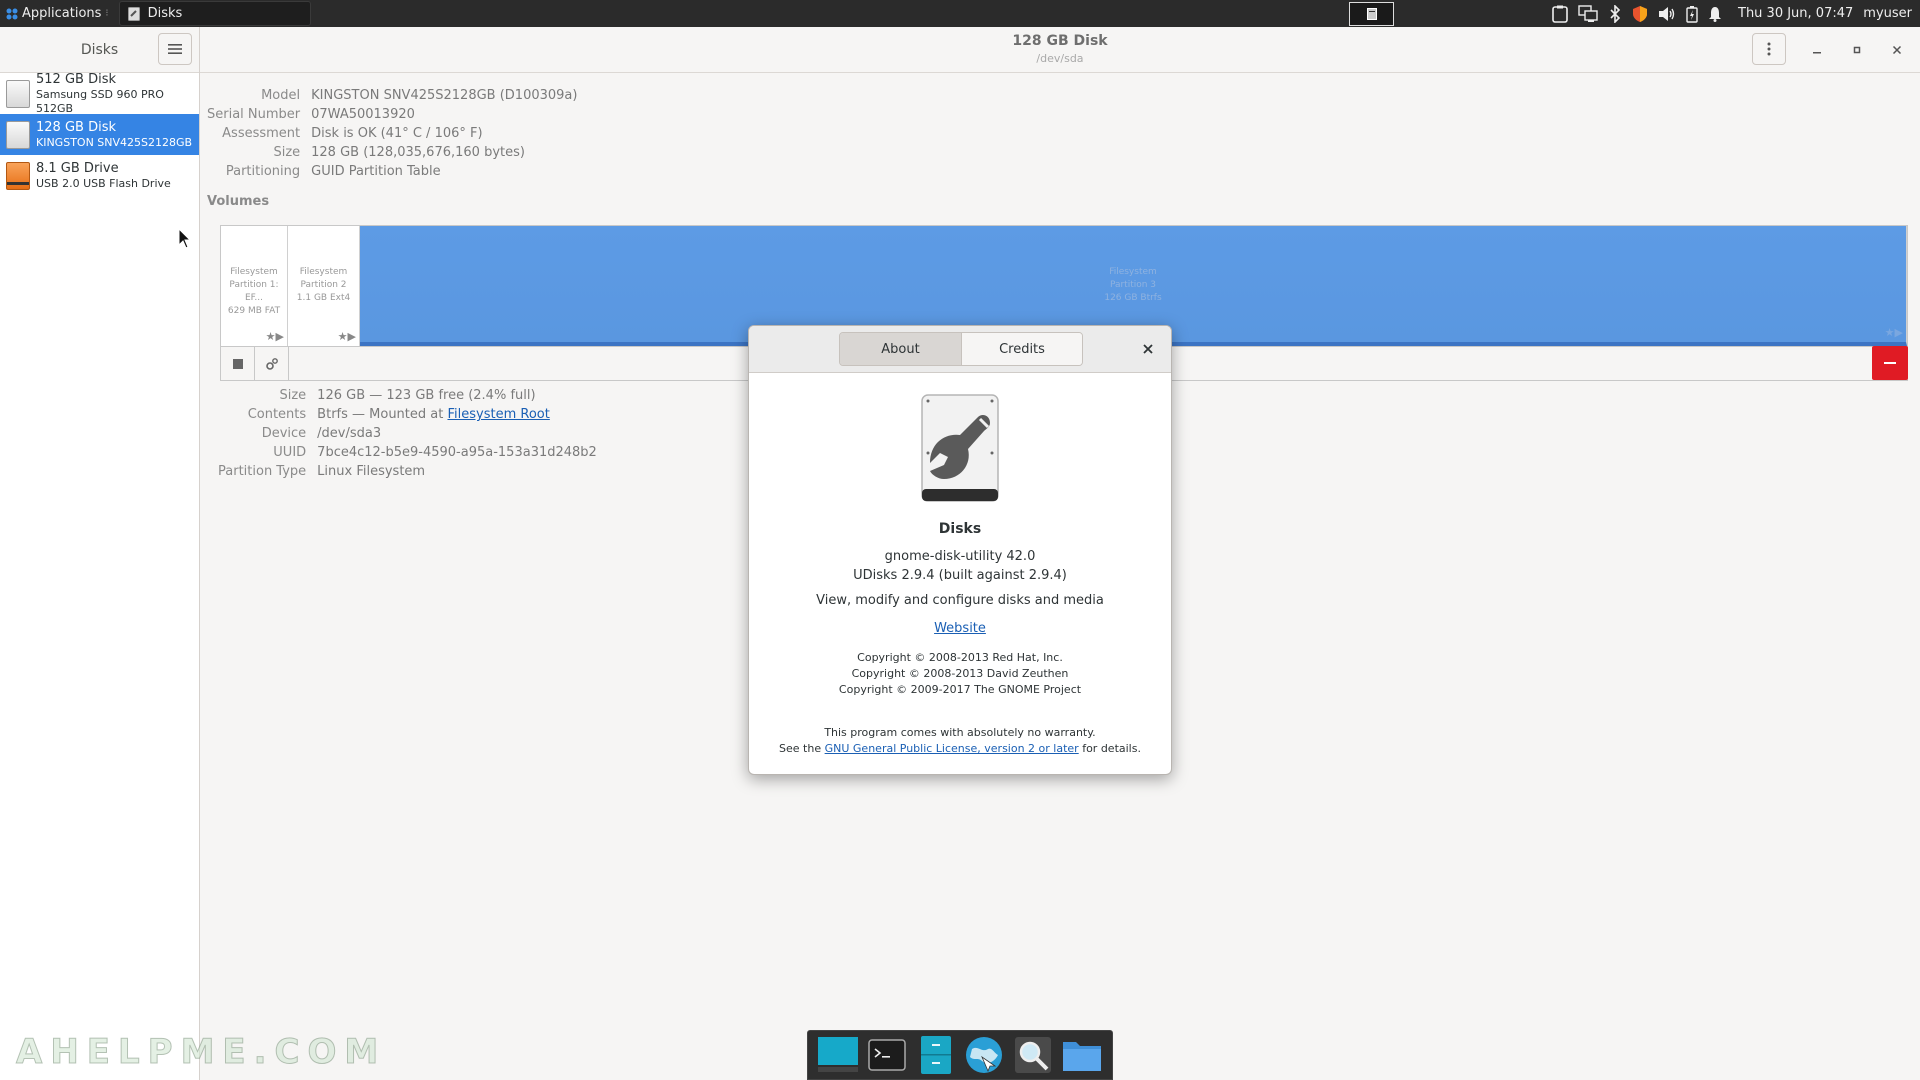 The width and height of the screenshot is (1920, 1080). I want to click on disk-item-128gb: 128 GB Disk KINGSTON SNV425S2128GB, so click(99, 134).